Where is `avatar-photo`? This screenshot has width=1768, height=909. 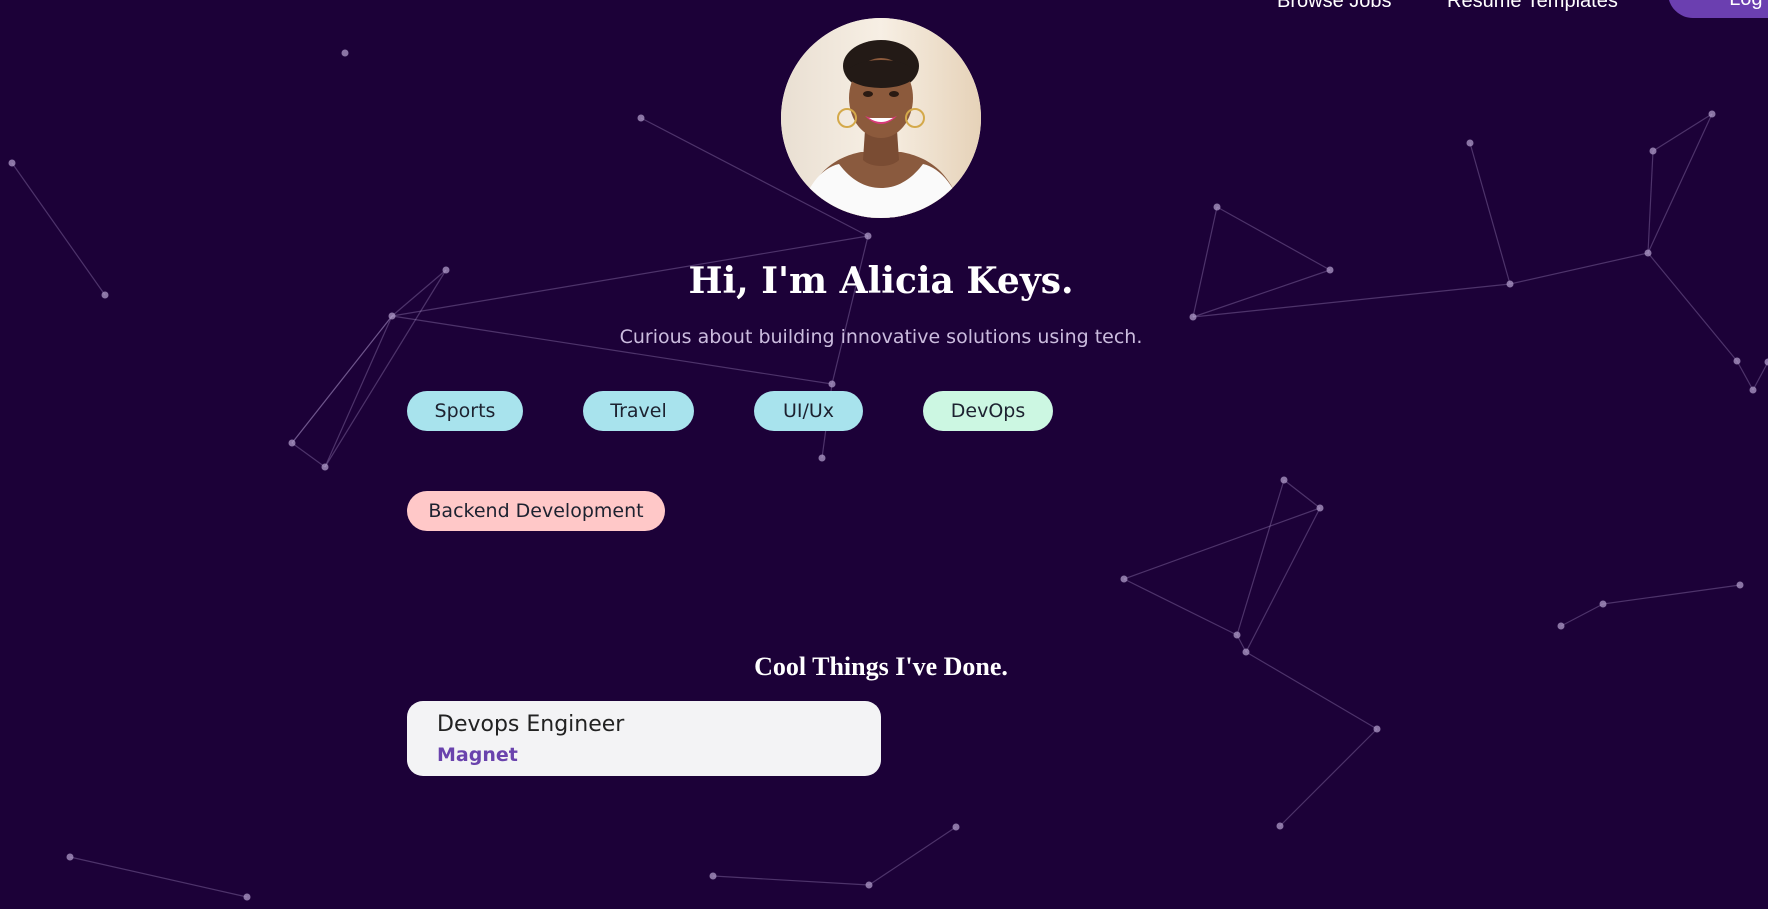
avatar-photo is located at coordinates (881, 118).